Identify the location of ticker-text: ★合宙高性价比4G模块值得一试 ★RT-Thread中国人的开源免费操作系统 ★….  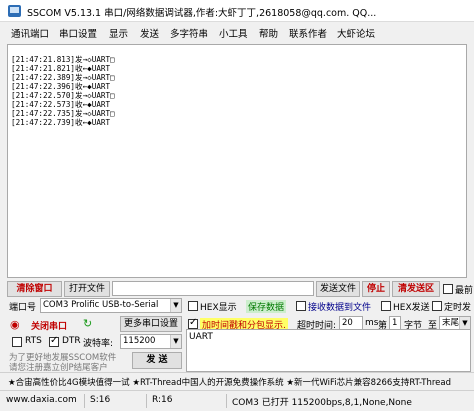
(230, 383).